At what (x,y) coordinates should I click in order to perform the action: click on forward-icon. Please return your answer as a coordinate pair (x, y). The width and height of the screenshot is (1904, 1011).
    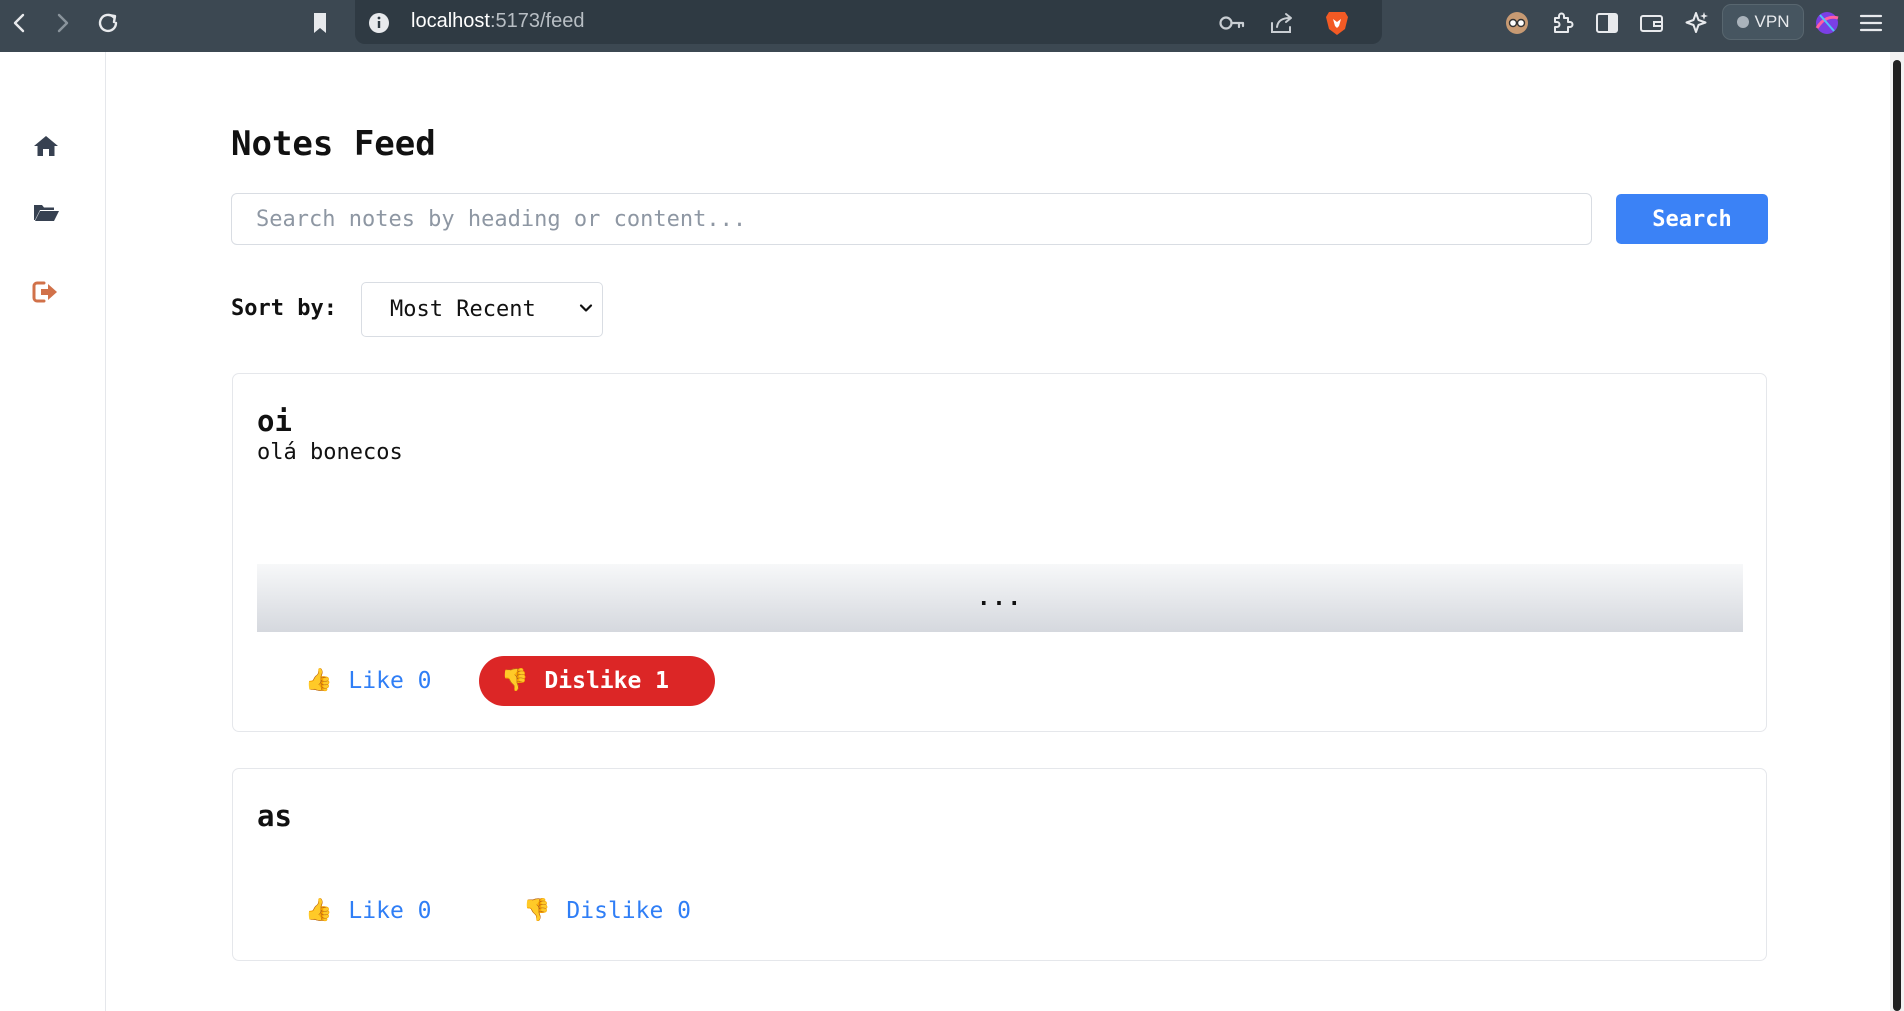
    Looking at the image, I should click on (63, 23).